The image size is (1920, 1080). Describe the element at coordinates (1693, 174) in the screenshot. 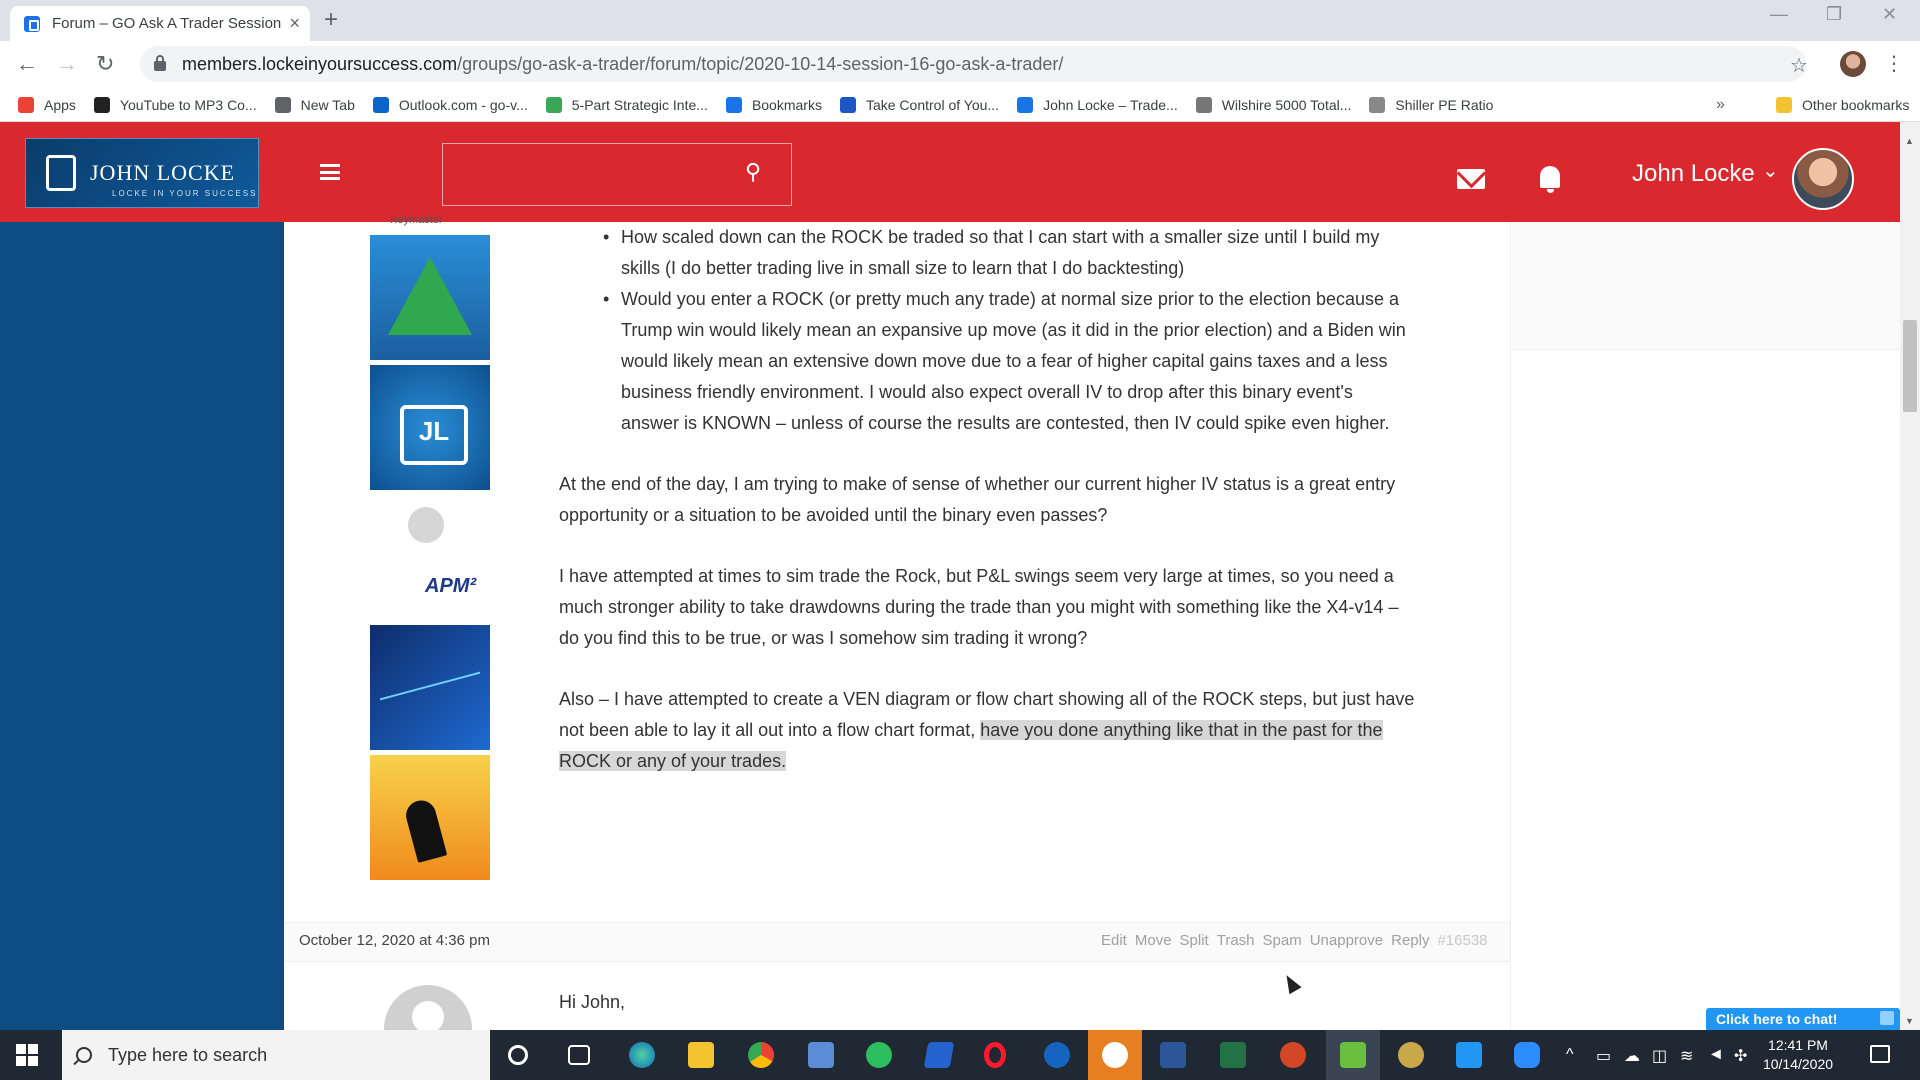

I see `user-menu-name: John Locke` at that location.